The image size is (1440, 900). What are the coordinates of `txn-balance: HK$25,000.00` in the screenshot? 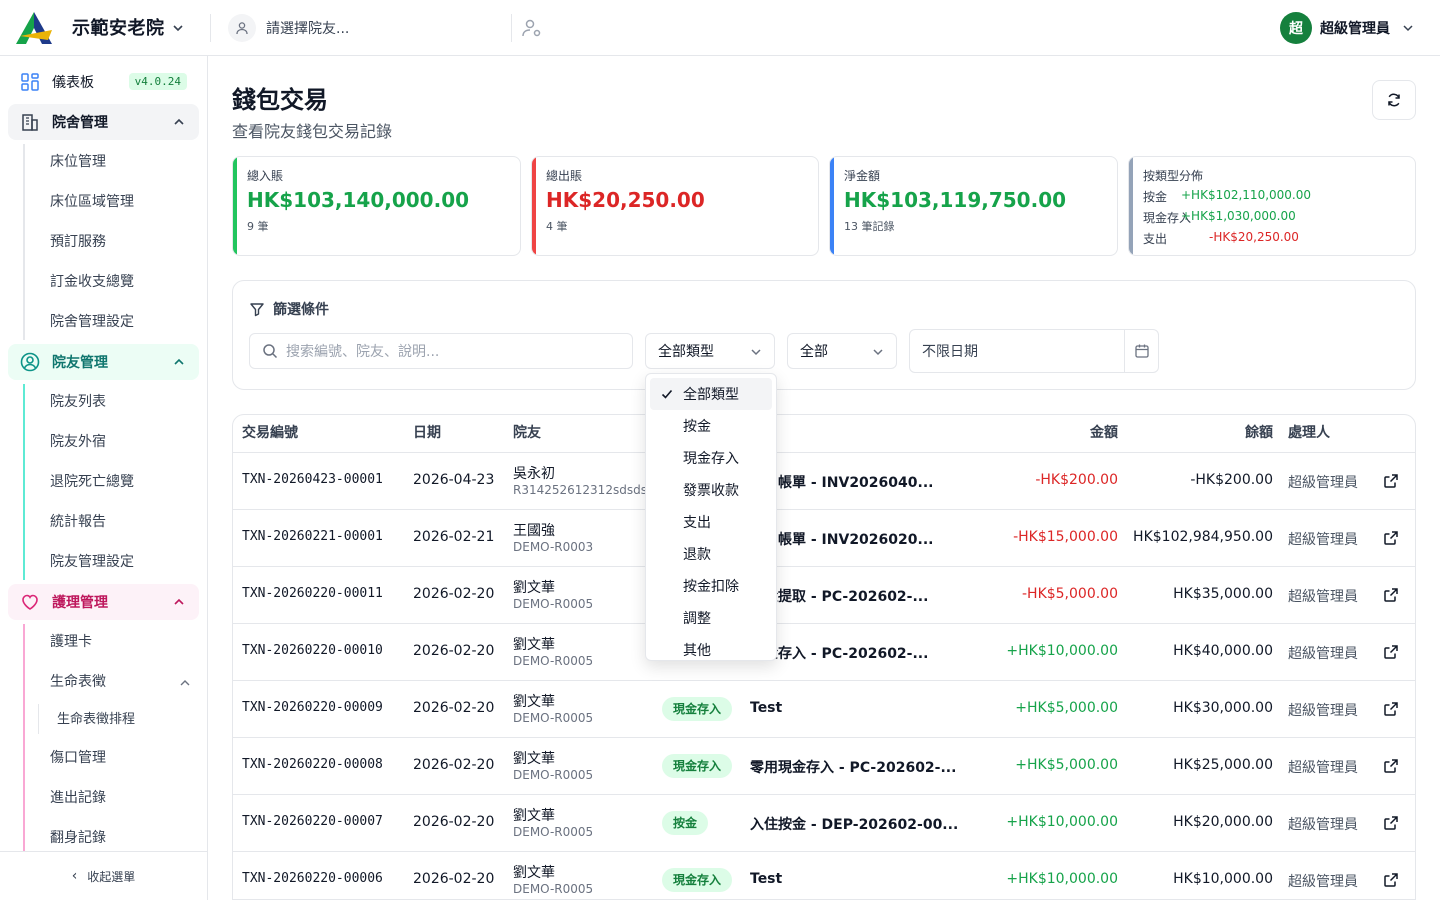 It's located at (1223, 765).